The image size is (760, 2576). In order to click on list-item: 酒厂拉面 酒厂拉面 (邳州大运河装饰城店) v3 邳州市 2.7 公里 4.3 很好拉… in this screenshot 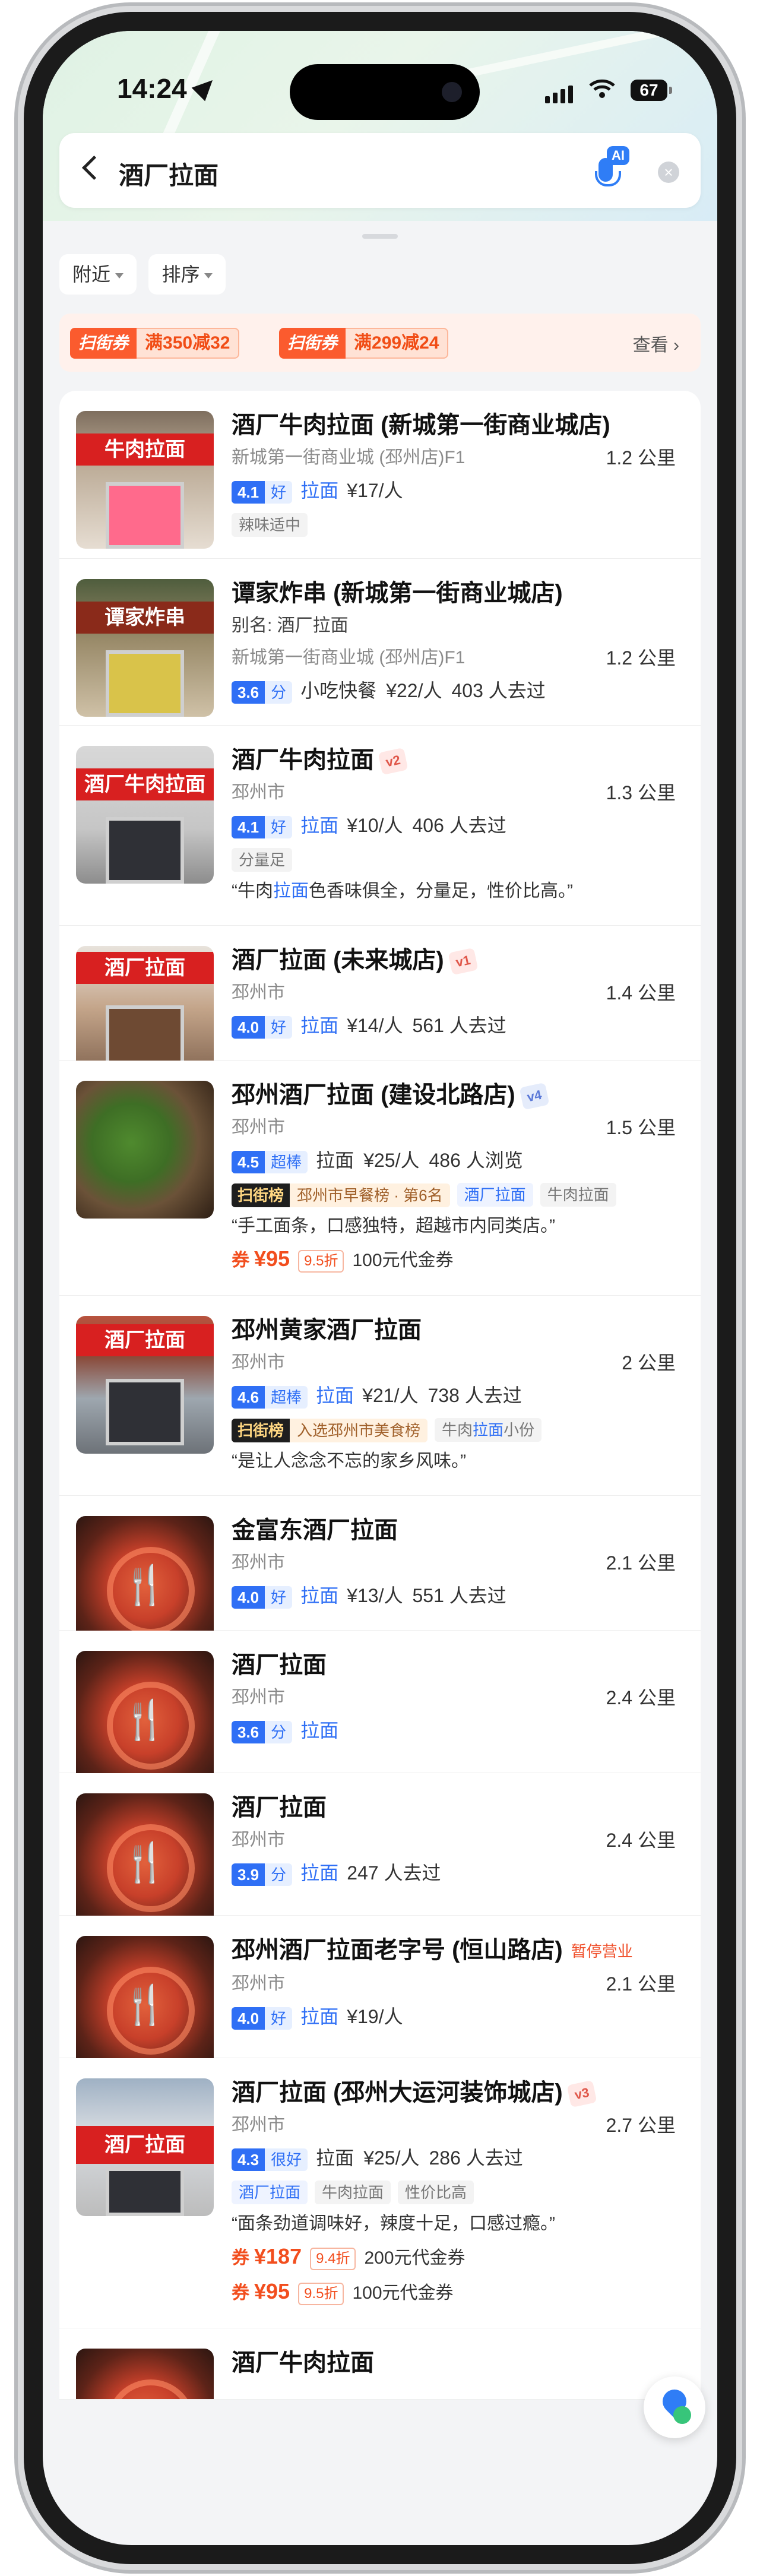, I will do `click(380, 2193)`.